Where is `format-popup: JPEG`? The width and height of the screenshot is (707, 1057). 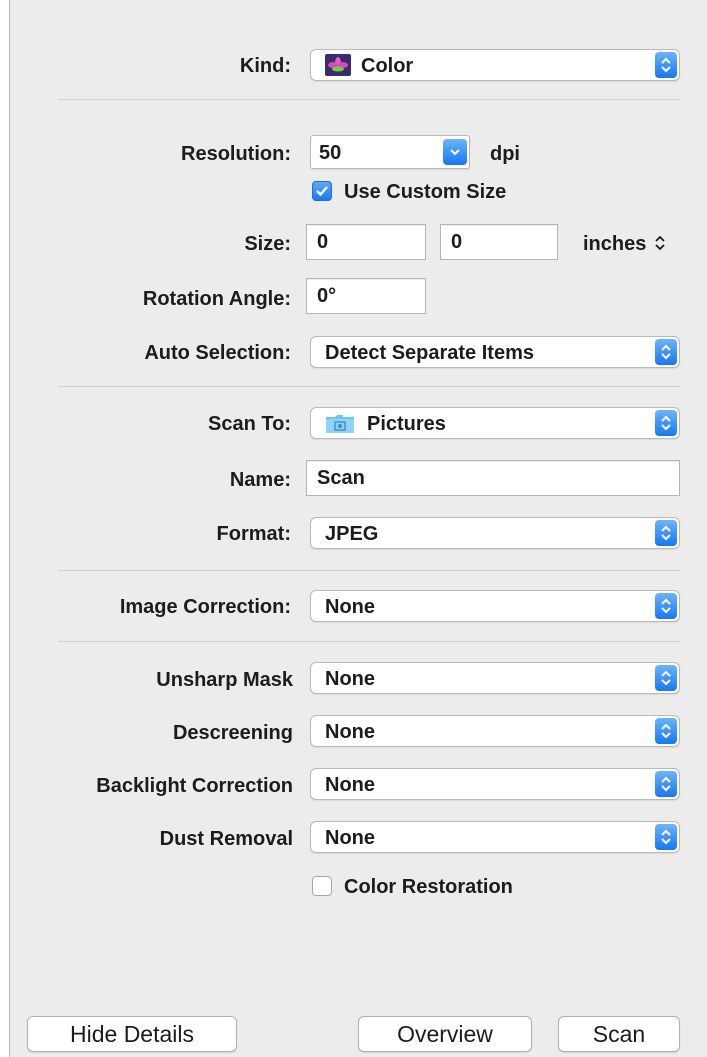
format-popup: JPEG is located at coordinates (495, 533).